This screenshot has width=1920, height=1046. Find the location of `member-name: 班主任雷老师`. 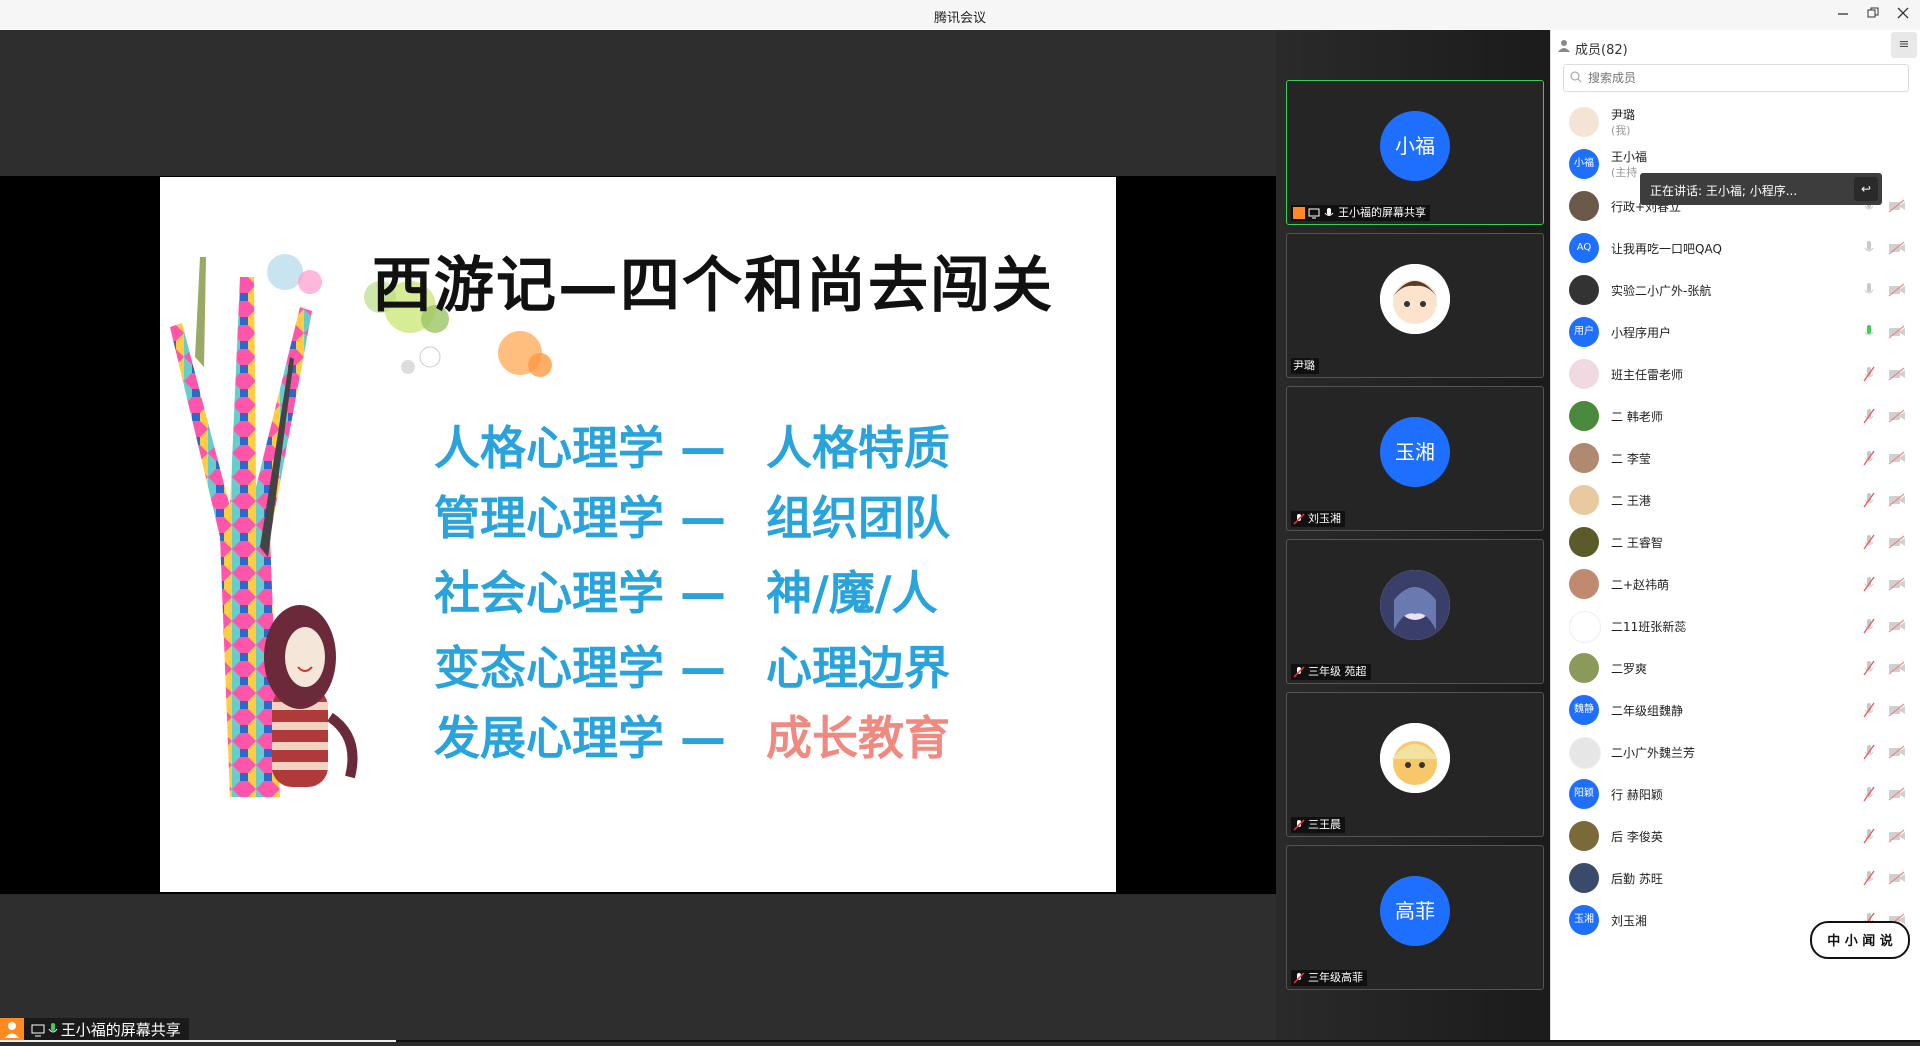

member-name: 班主任雷老师 is located at coordinates (1647, 375).